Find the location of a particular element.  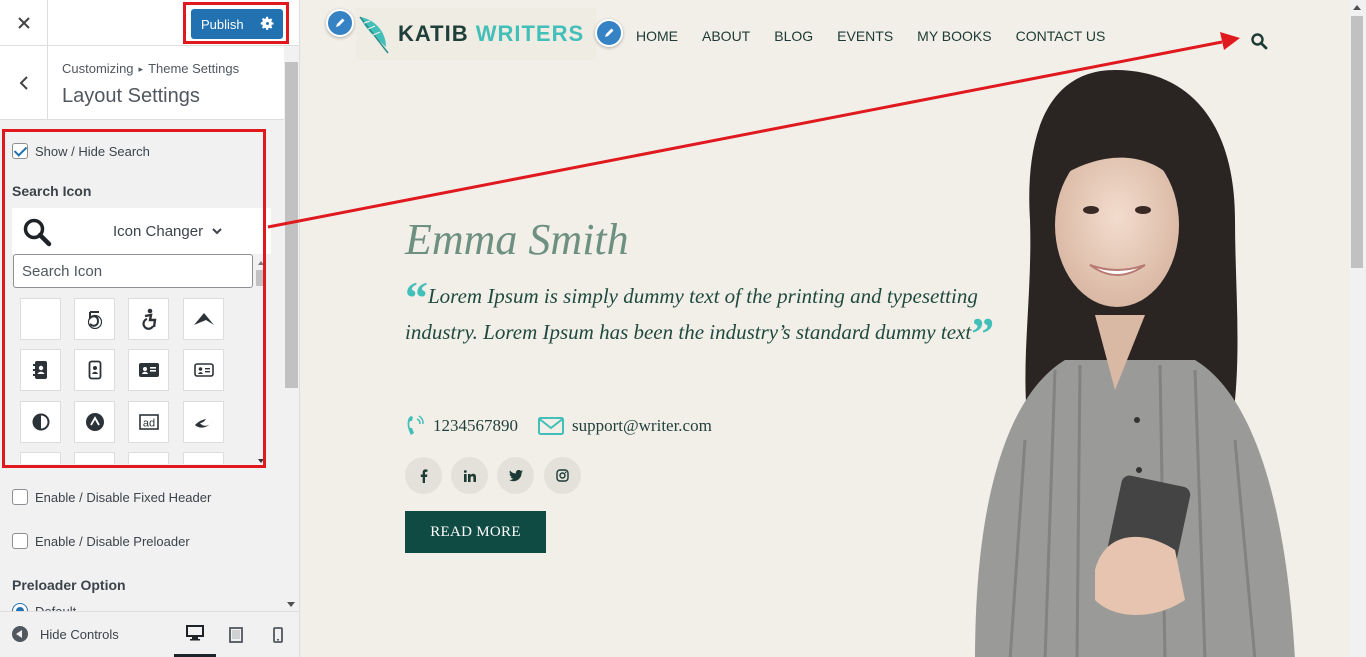

back-button is located at coordinates (24, 82).